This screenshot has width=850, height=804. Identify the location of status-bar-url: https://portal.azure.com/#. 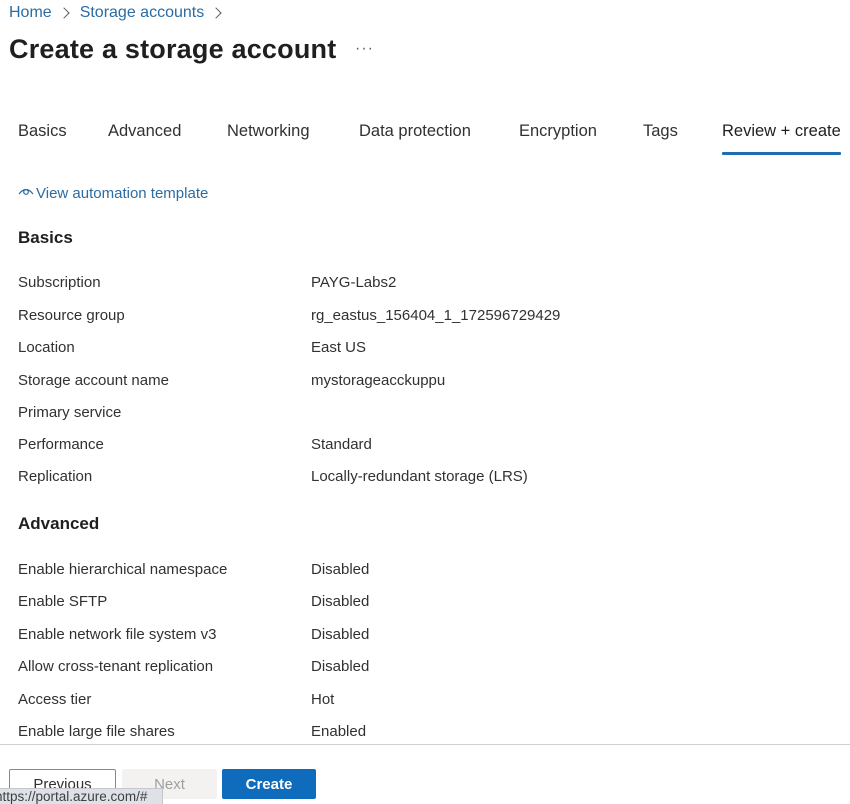
(81, 796).